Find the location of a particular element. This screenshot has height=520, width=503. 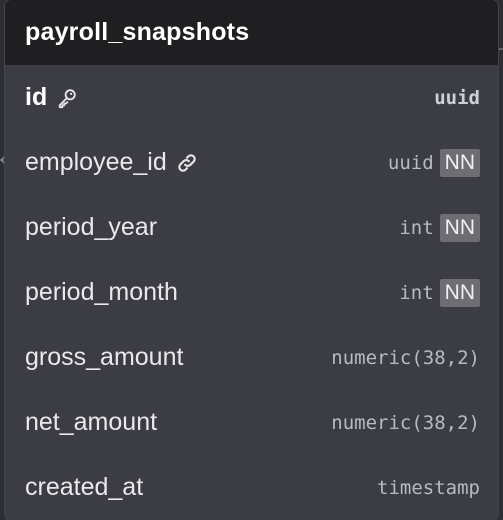

field-name: id is located at coordinates (36, 97).